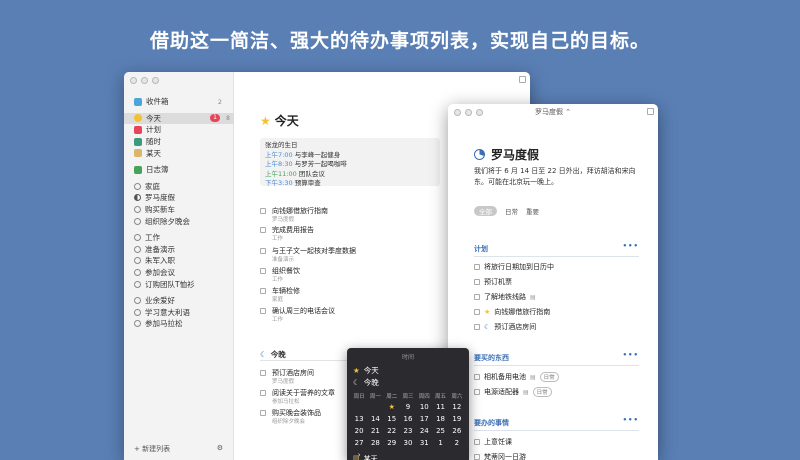  I want to click on calendar-day: 26, so click(457, 431).